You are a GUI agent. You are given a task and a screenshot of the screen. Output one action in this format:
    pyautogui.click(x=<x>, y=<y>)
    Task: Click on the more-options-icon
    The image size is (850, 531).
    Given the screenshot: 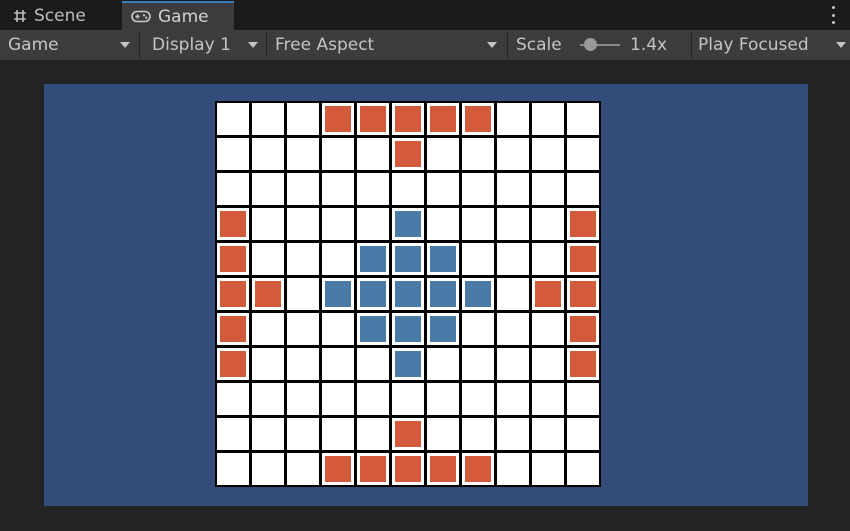 What is the action you would take?
    pyautogui.click(x=833, y=15)
    